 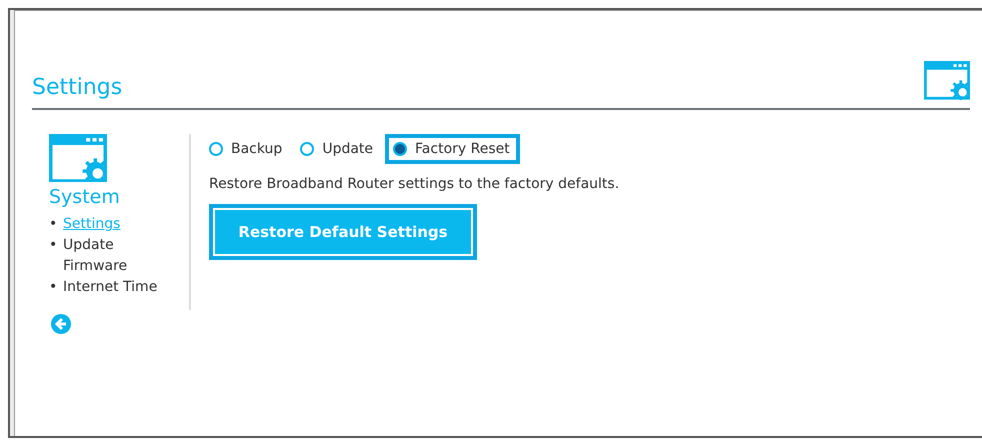 I want to click on section-heading: System, so click(x=85, y=197).